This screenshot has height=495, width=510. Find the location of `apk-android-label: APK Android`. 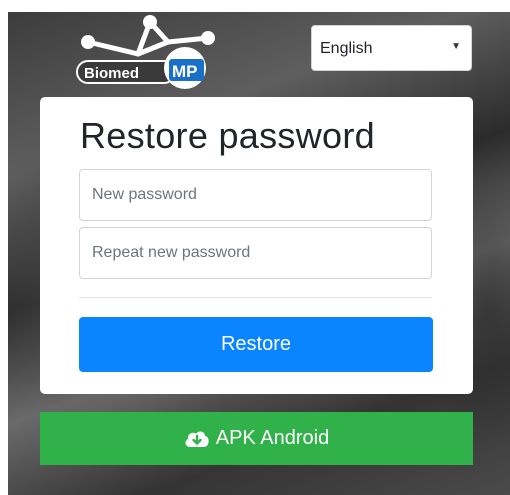

apk-android-label: APK Android is located at coordinates (272, 438).